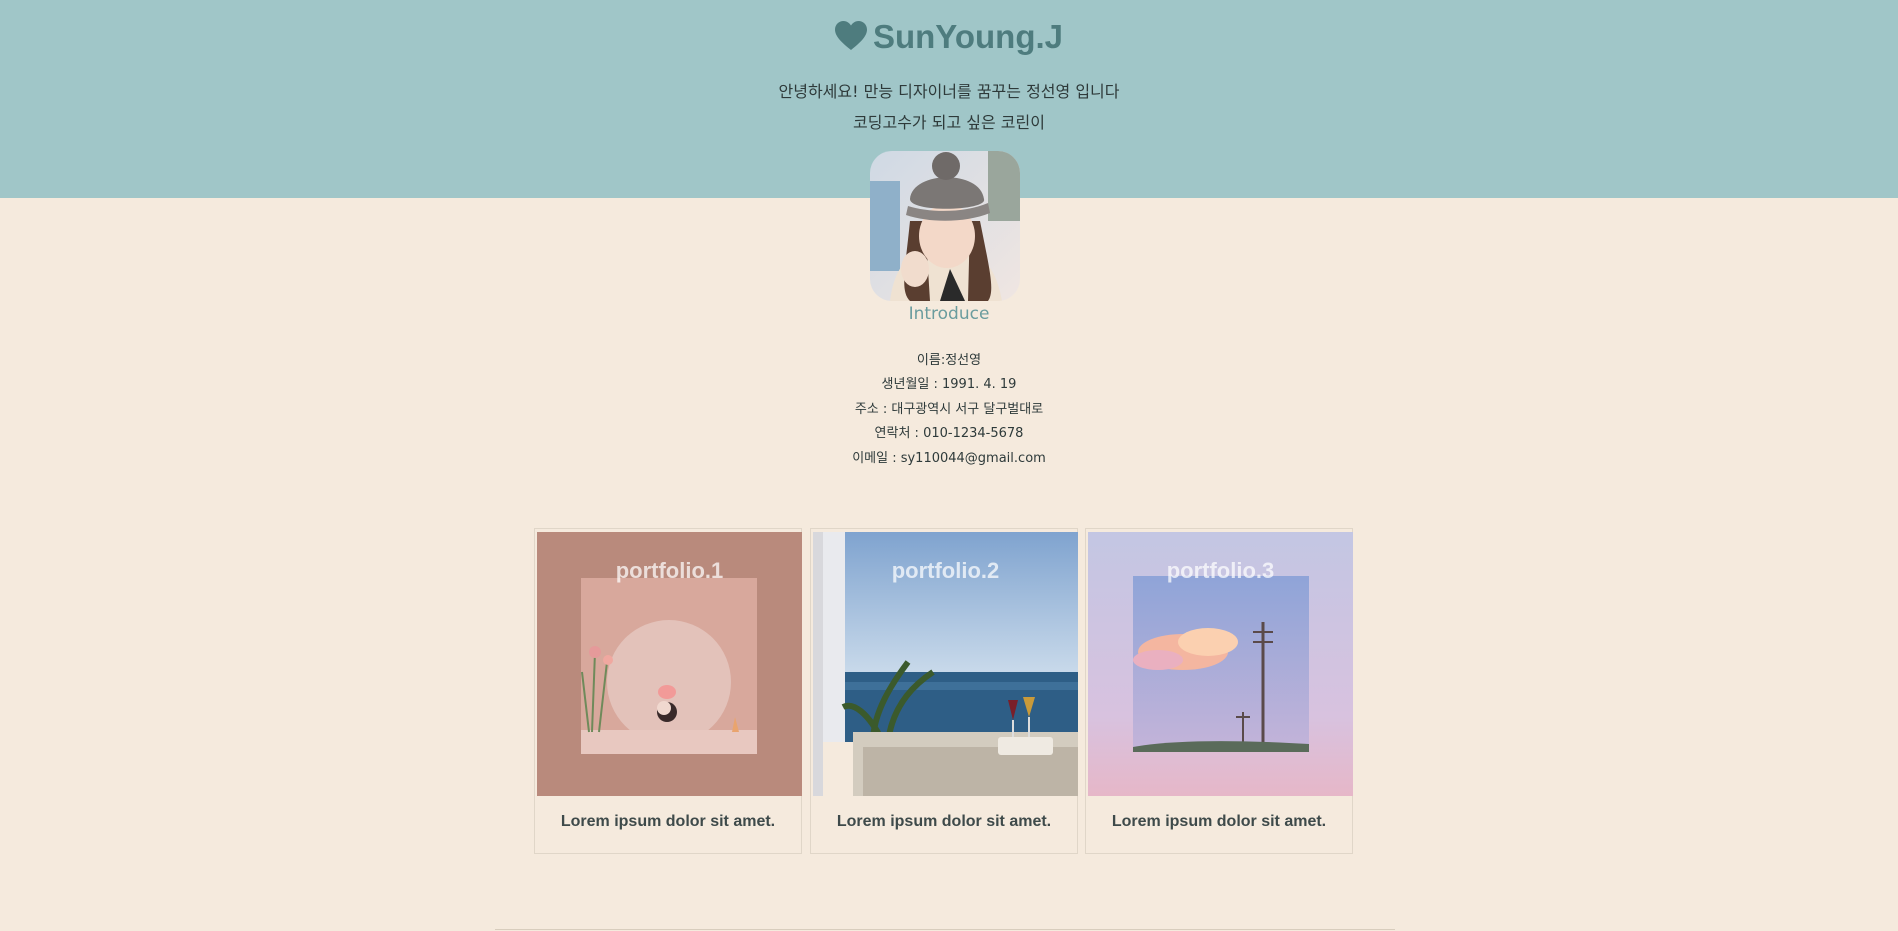  What do you see at coordinates (949, 434) in the screenshot?
I see `info-phone: 연락처 : 010-1234-5678` at bounding box center [949, 434].